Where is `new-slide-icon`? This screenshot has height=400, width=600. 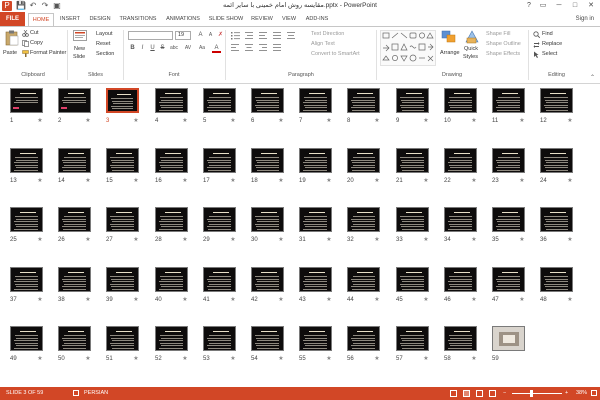 new-slide-icon is located at coordinates (80, 36).